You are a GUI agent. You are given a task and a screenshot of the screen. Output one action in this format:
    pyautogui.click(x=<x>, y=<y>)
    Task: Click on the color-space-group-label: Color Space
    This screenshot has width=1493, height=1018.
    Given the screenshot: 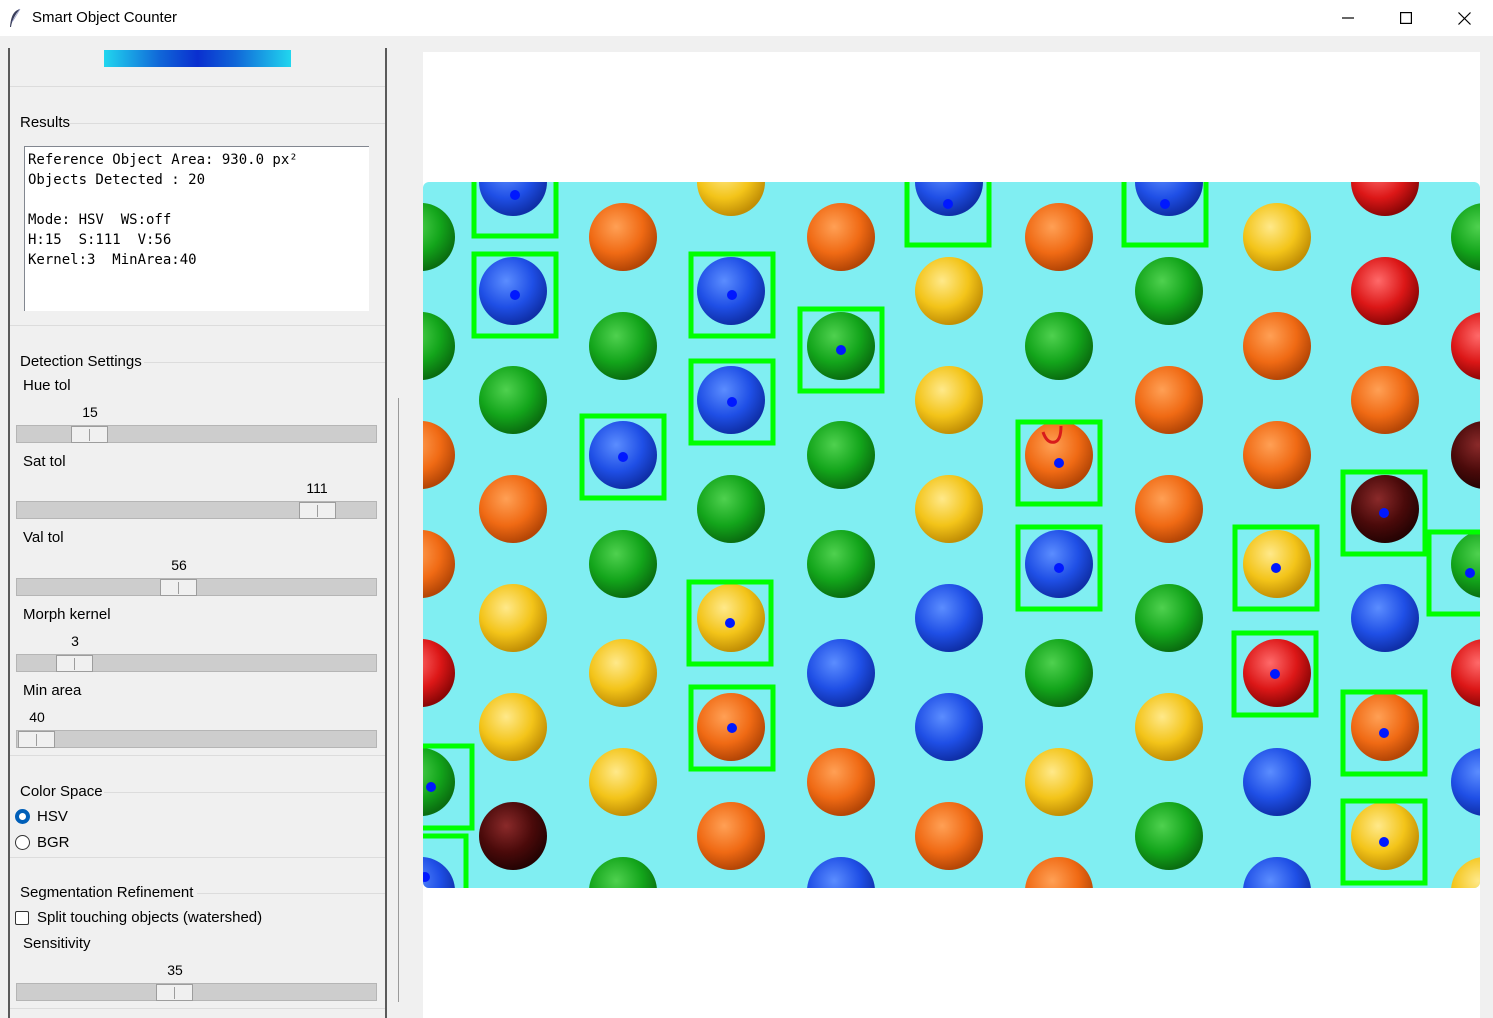 What is the action you would take?
    pyautogui.click(x=61, y=791)
    